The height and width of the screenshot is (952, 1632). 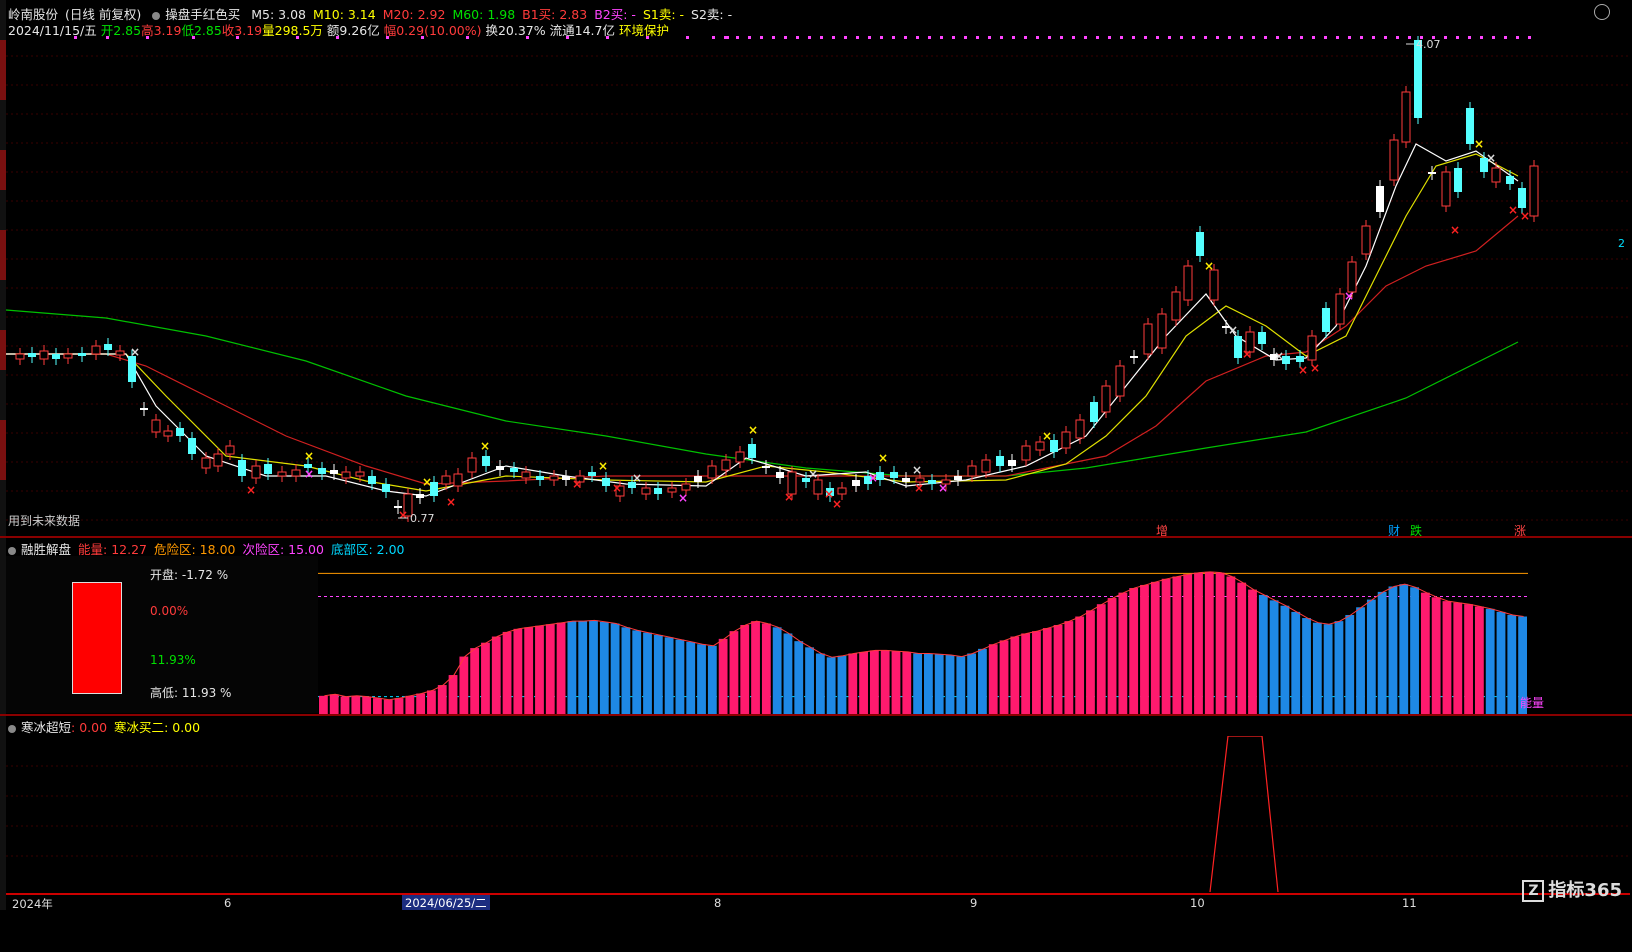 I want to click on info-highlow: 高低: 11.93 %, so click(x=190, y=692).